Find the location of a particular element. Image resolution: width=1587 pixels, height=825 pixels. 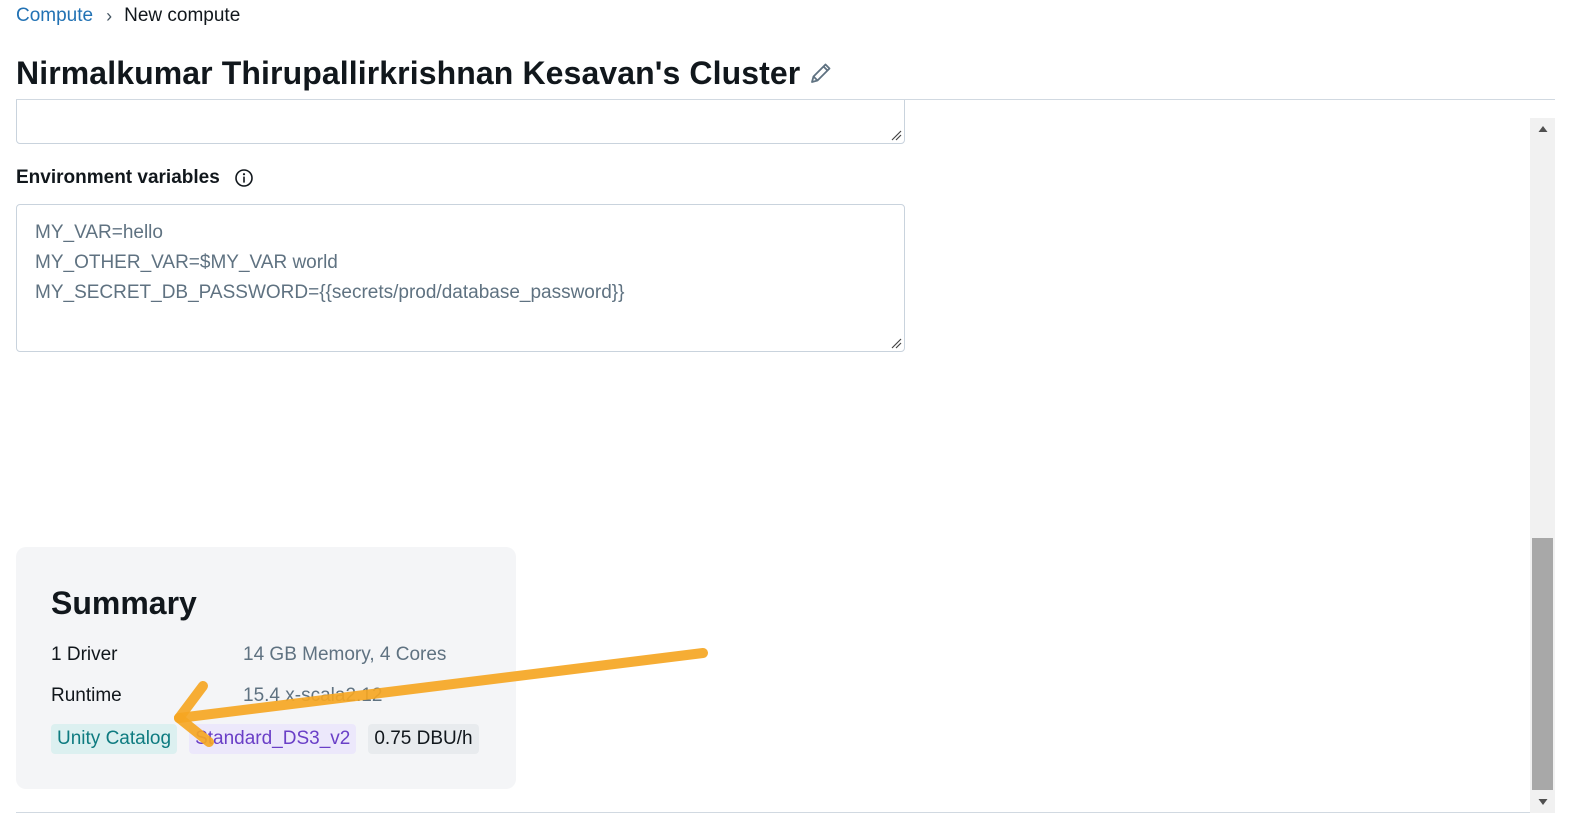

env-variables-label: Environment variables is located at coordinates (118, 177).